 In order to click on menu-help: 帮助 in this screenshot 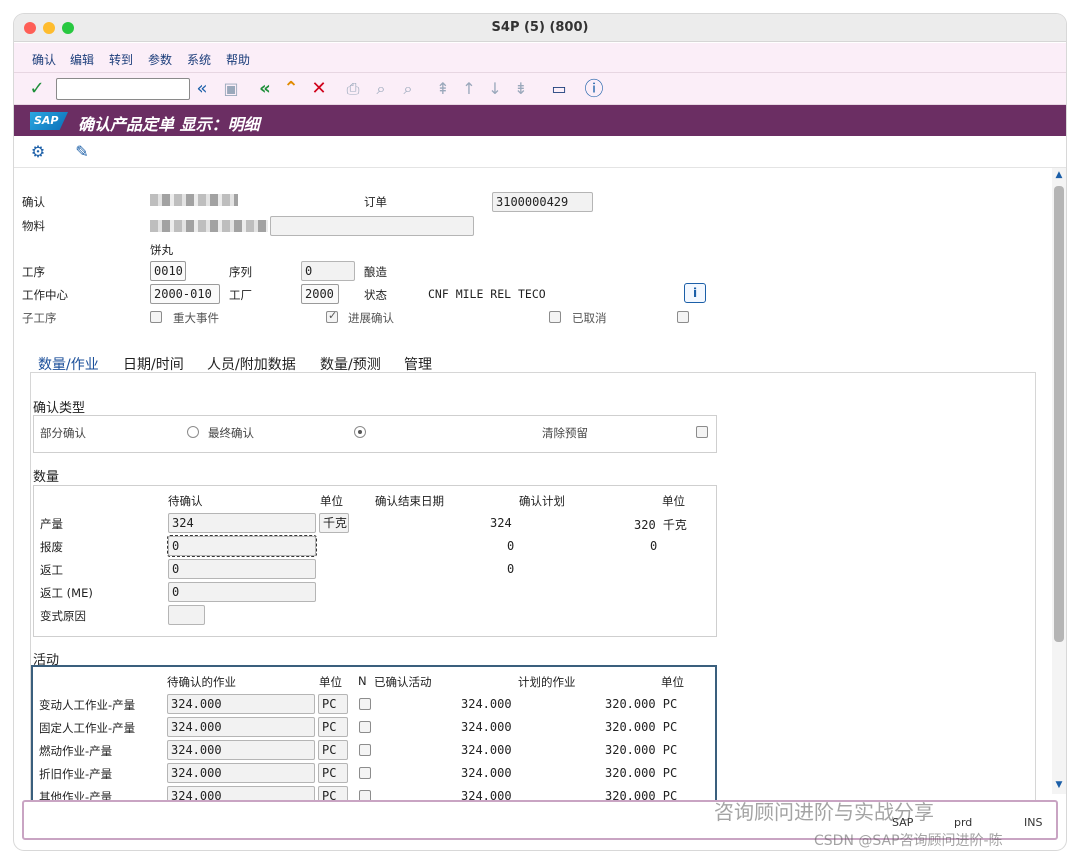, I will do `click(238, 59)`.